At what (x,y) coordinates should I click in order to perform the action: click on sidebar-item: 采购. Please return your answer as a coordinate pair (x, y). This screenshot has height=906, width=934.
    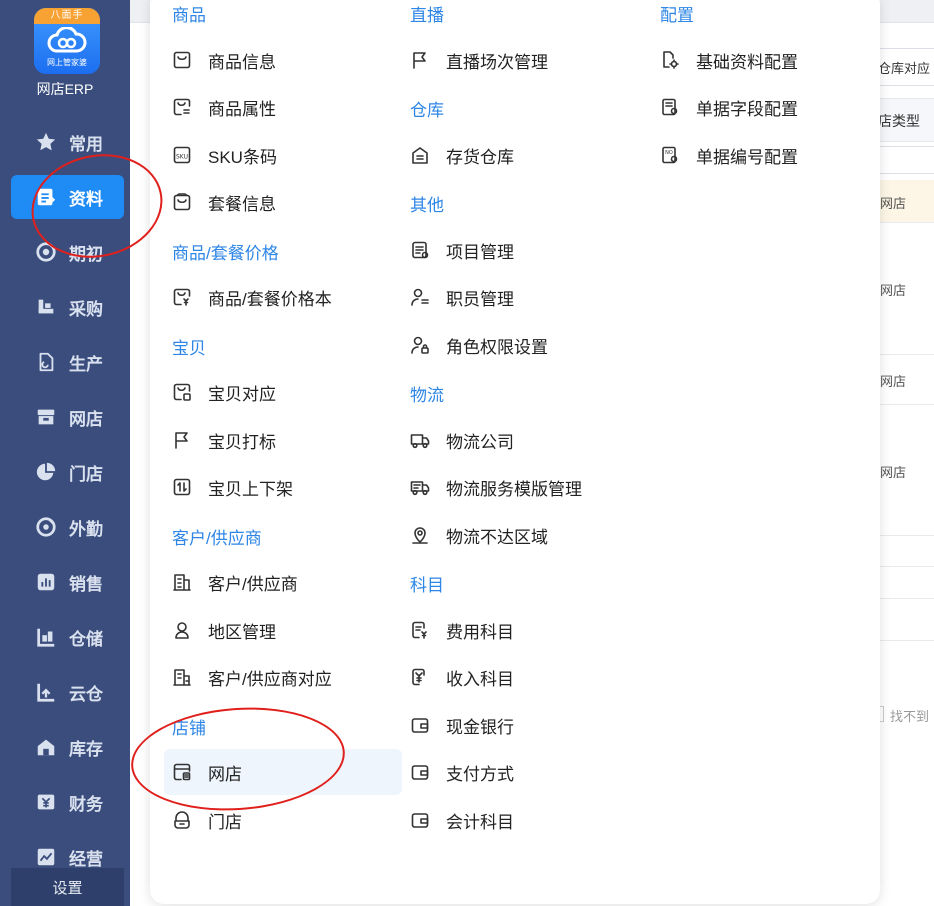
    Looking at the image, I should click on (67, 307).